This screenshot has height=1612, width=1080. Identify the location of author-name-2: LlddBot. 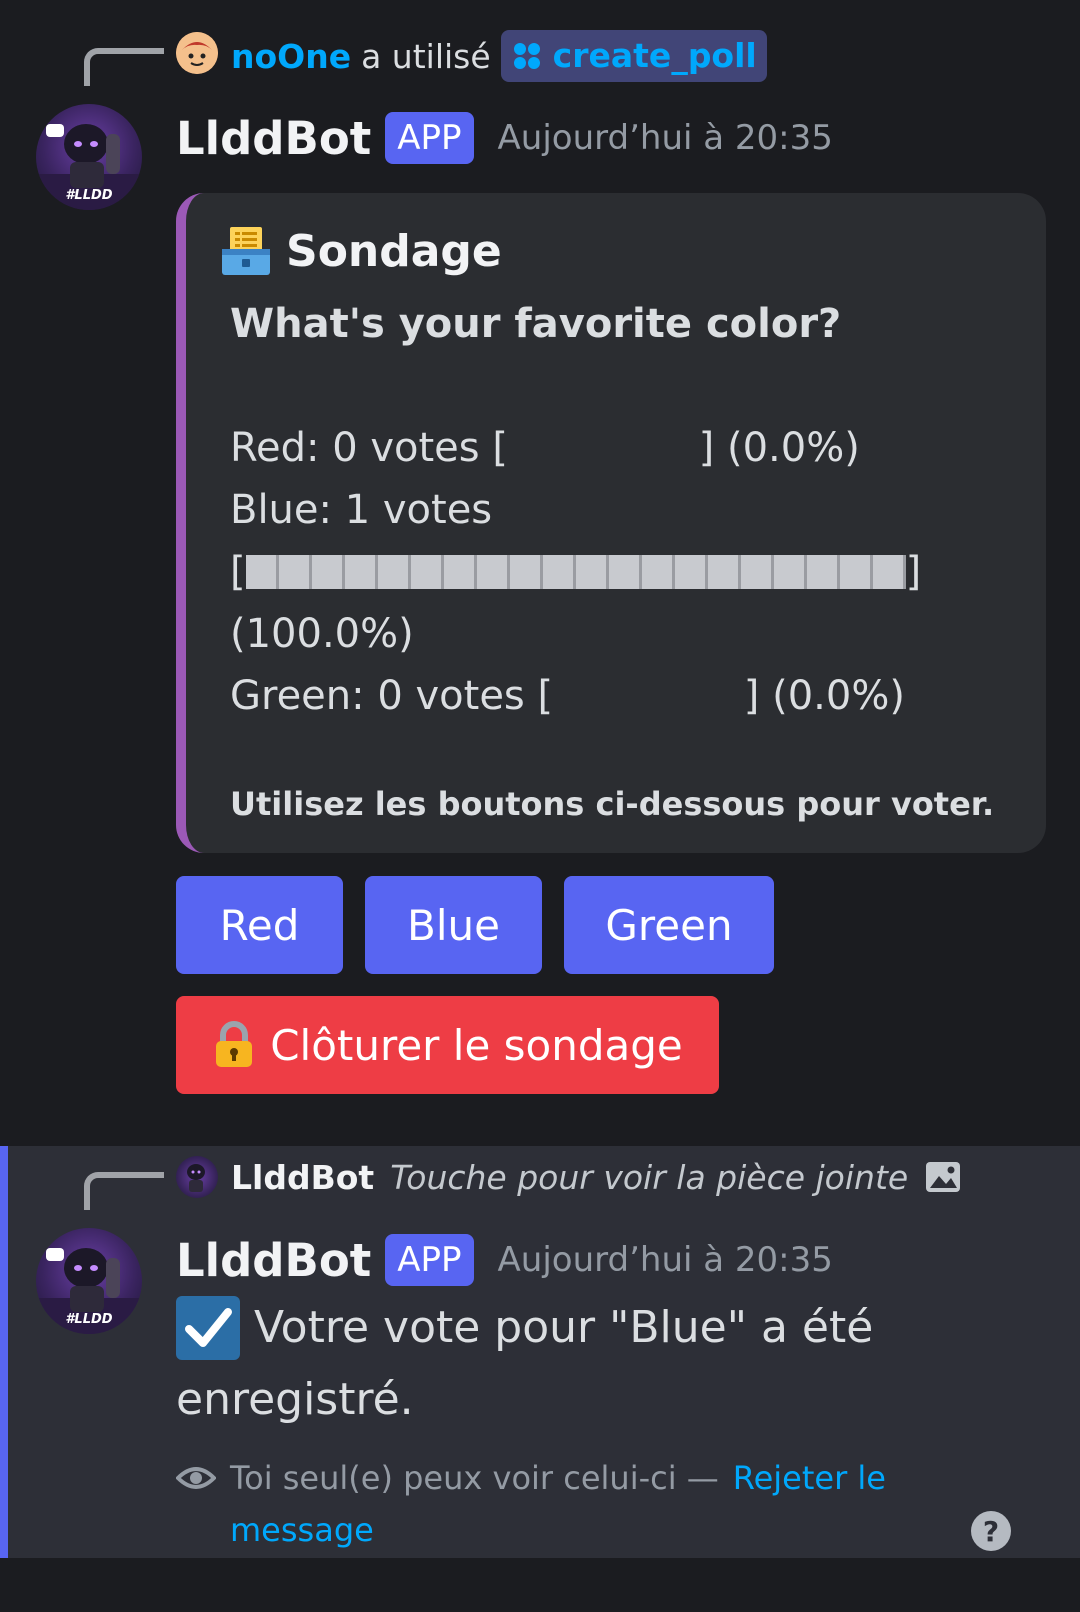
(273, 1260).